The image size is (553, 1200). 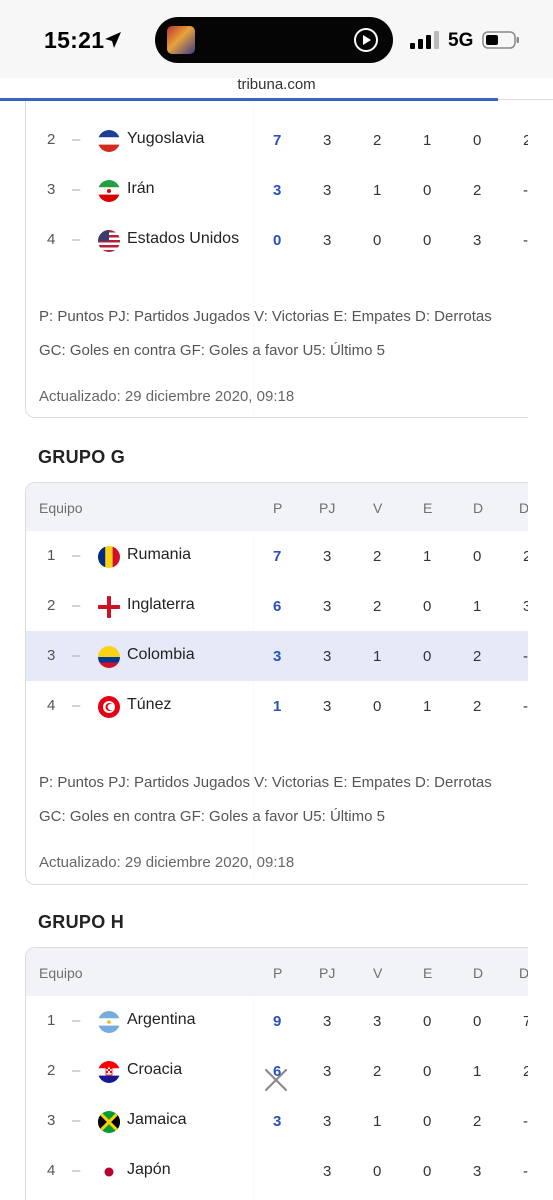 What do you see at coordinates (277, 1171) in the screenshot?
I see `table-row: 4 – Japón 3 0 0 3 -` at bounding box center [277, 1171].